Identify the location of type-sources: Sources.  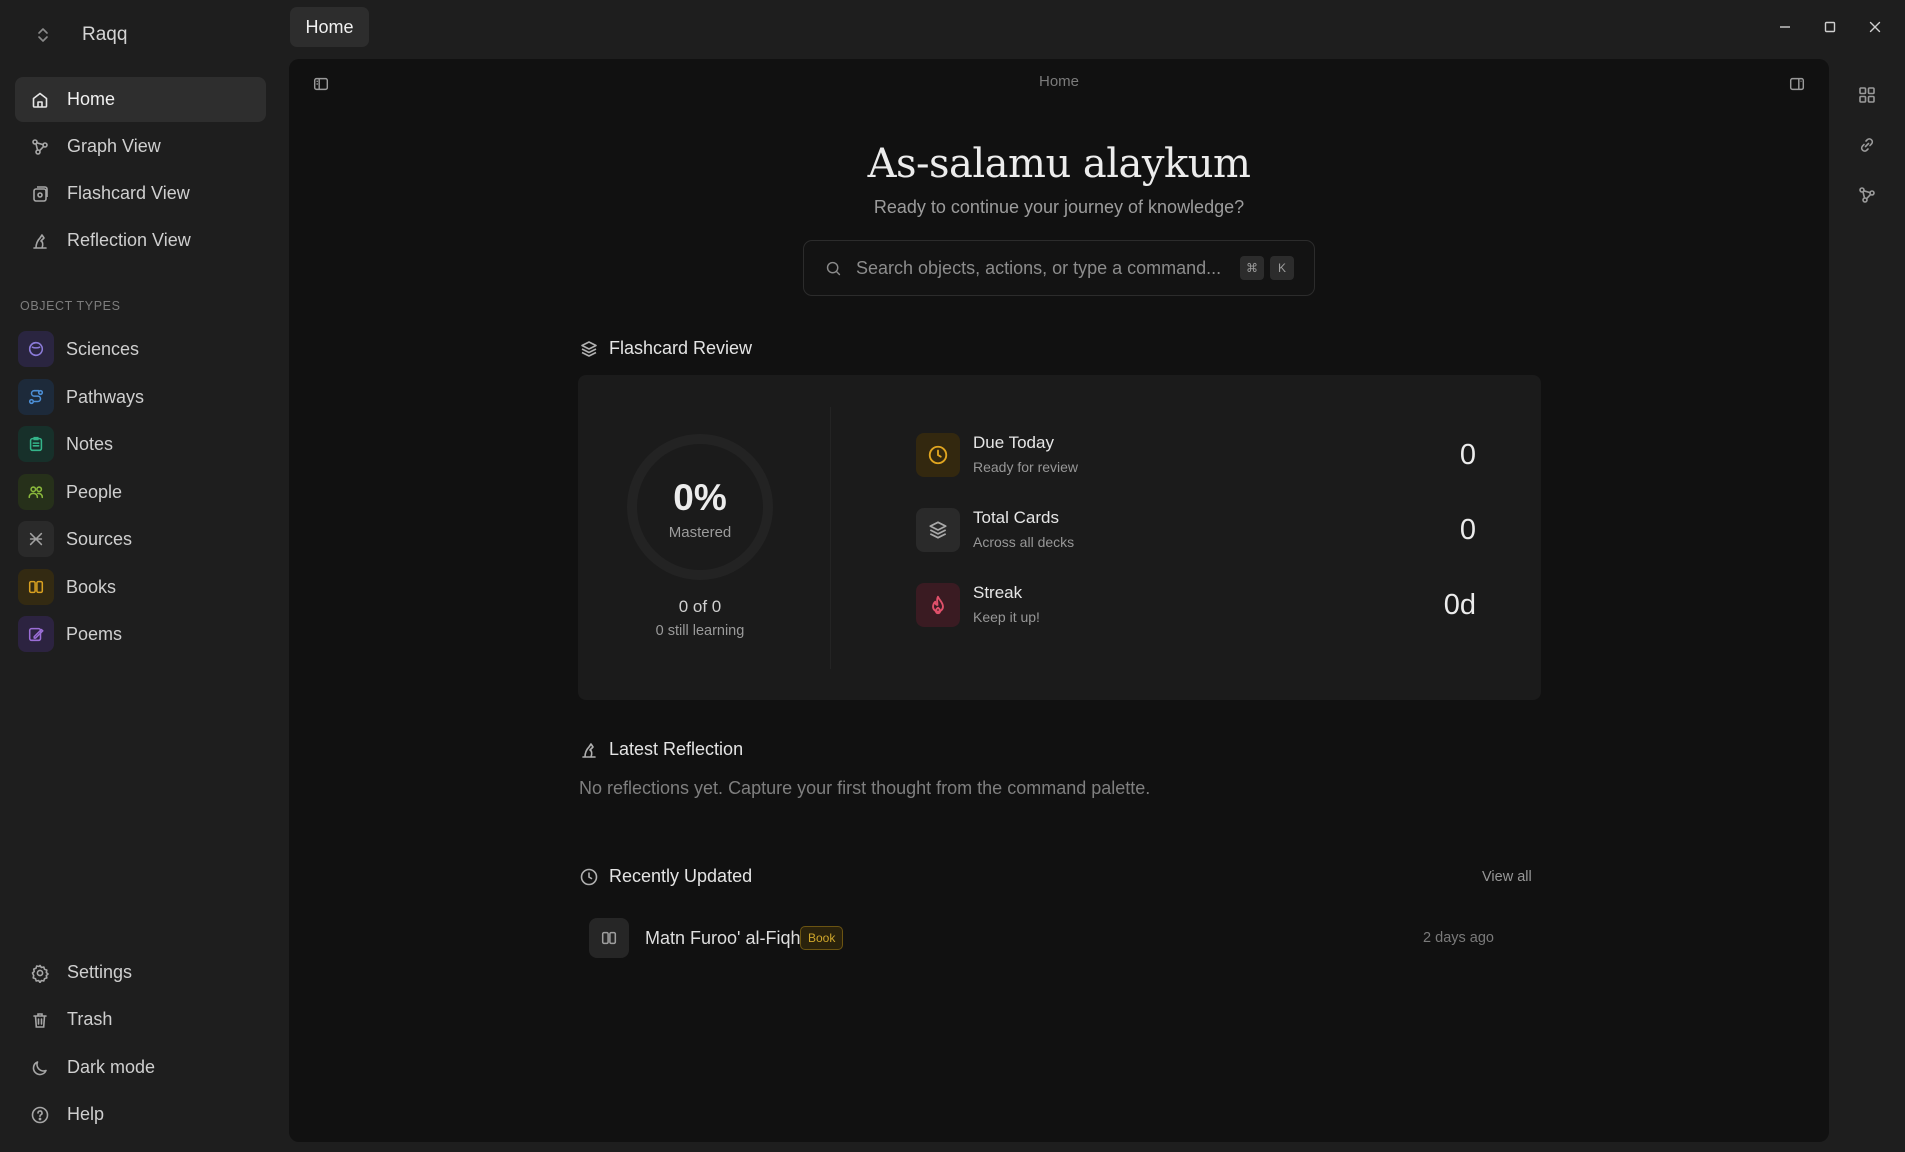
(142, 539).